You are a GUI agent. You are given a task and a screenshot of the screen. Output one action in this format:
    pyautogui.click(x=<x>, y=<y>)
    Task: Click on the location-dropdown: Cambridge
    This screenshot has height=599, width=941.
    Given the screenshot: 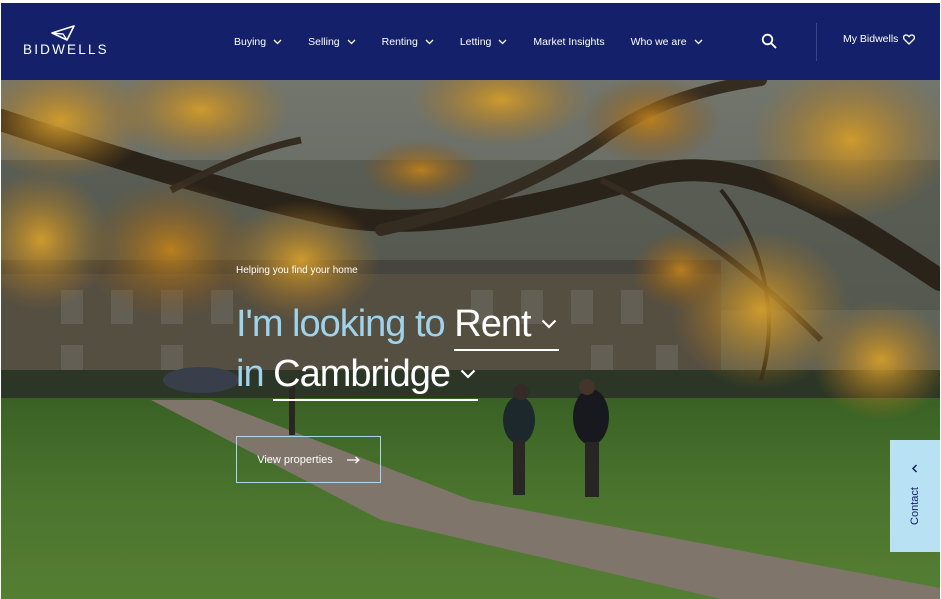 What is the action you would take?
    pyautogui.click(x=376, y=376)
    